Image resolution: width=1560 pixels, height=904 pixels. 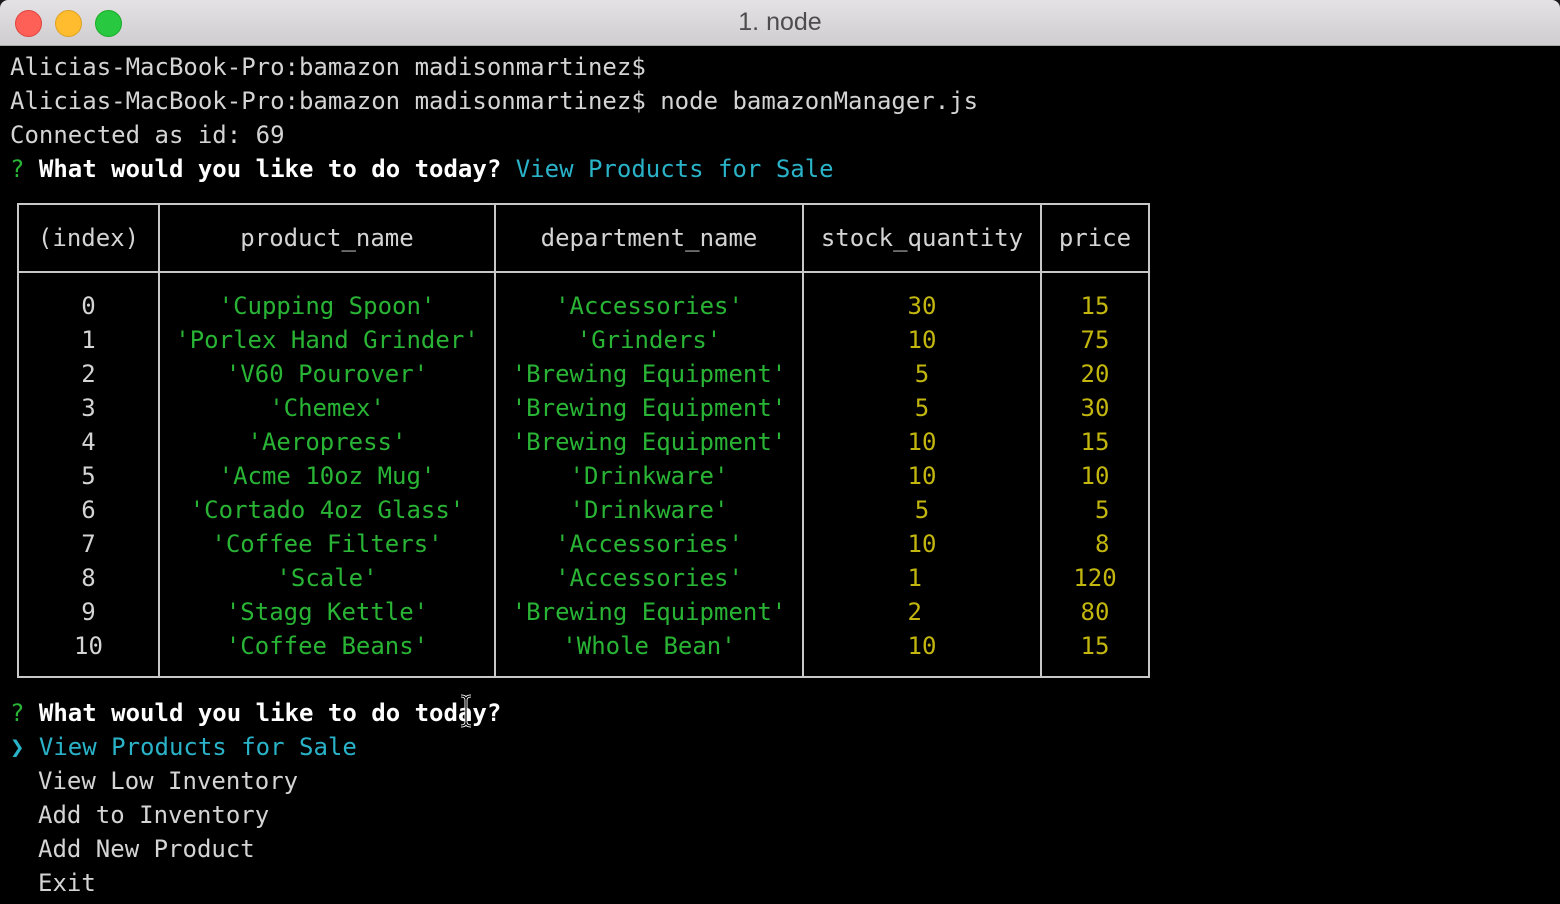 What do you see at coordinates (88, 442) in the screenshot?
I see `cell-index: 4` at bounding box center [88, 442].